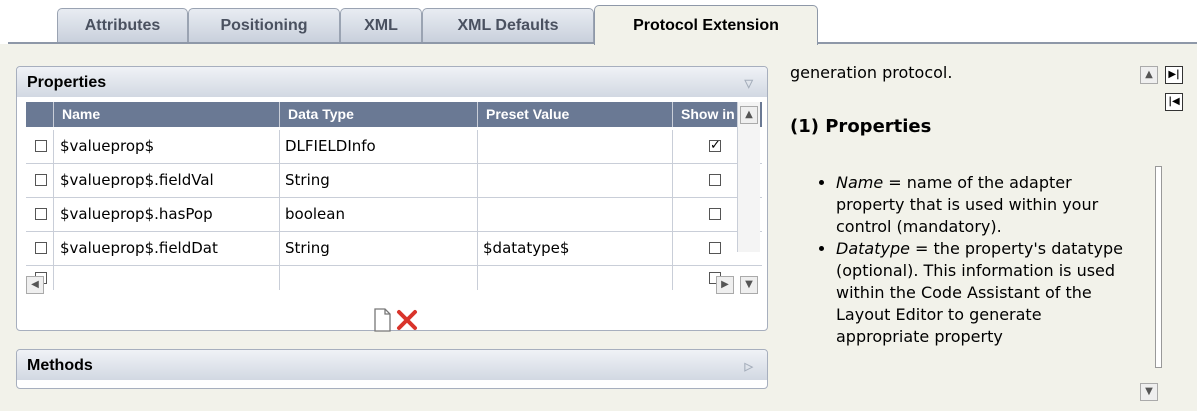  What do you see at coordinates (167, 114) in the screenshot?
I see `column-header-name: Name` at bounding box center [167, 114].